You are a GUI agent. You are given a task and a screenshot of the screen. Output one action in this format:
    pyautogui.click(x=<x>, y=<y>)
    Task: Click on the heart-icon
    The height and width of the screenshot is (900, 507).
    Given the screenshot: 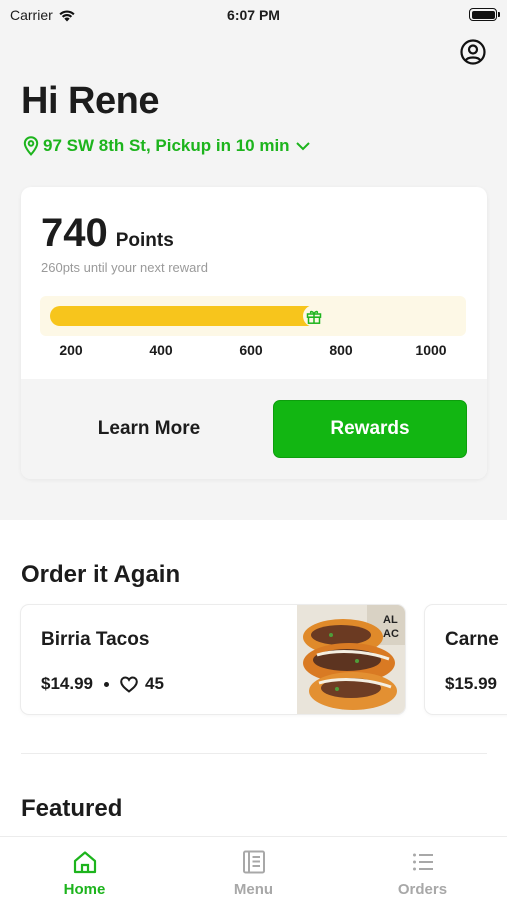 What is the action you would take?
    pyautogui.click(x=129, y=684)
    